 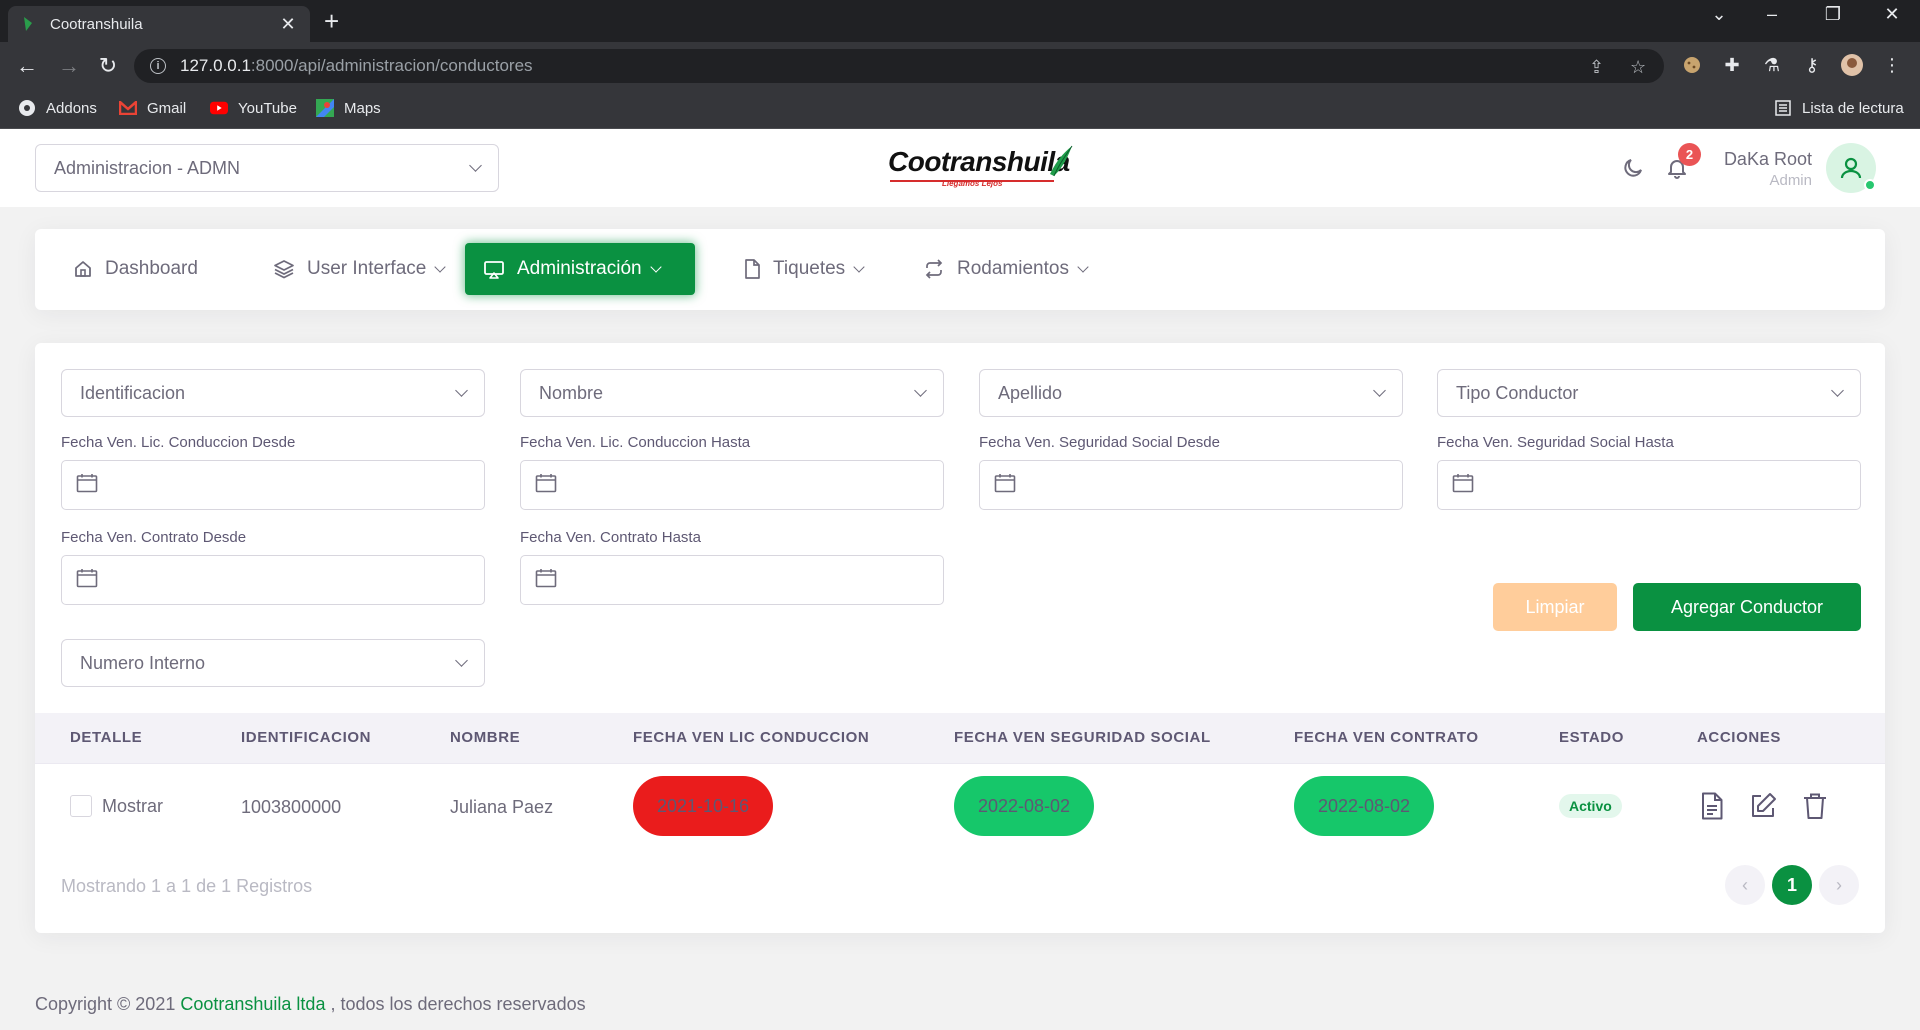 I want to click on avatar, so click(x=1851, y=168).